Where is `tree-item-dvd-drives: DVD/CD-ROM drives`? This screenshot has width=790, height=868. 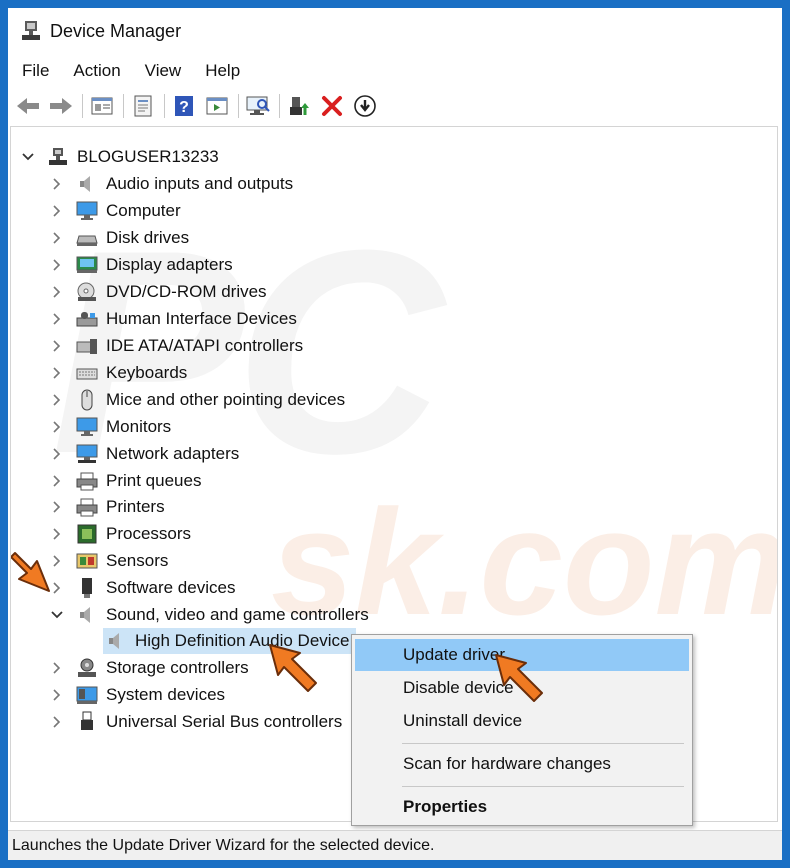 tree-item-dvd-drives: DVD/CD-ROM drives is located at coordinates (158, 292).